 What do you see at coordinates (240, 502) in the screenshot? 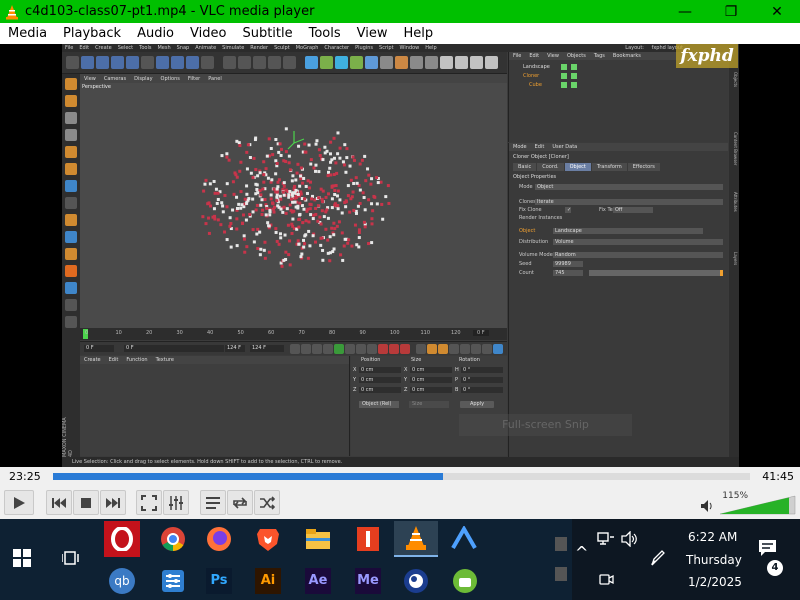
I see `loop-button` at bounding box center [240, 502].